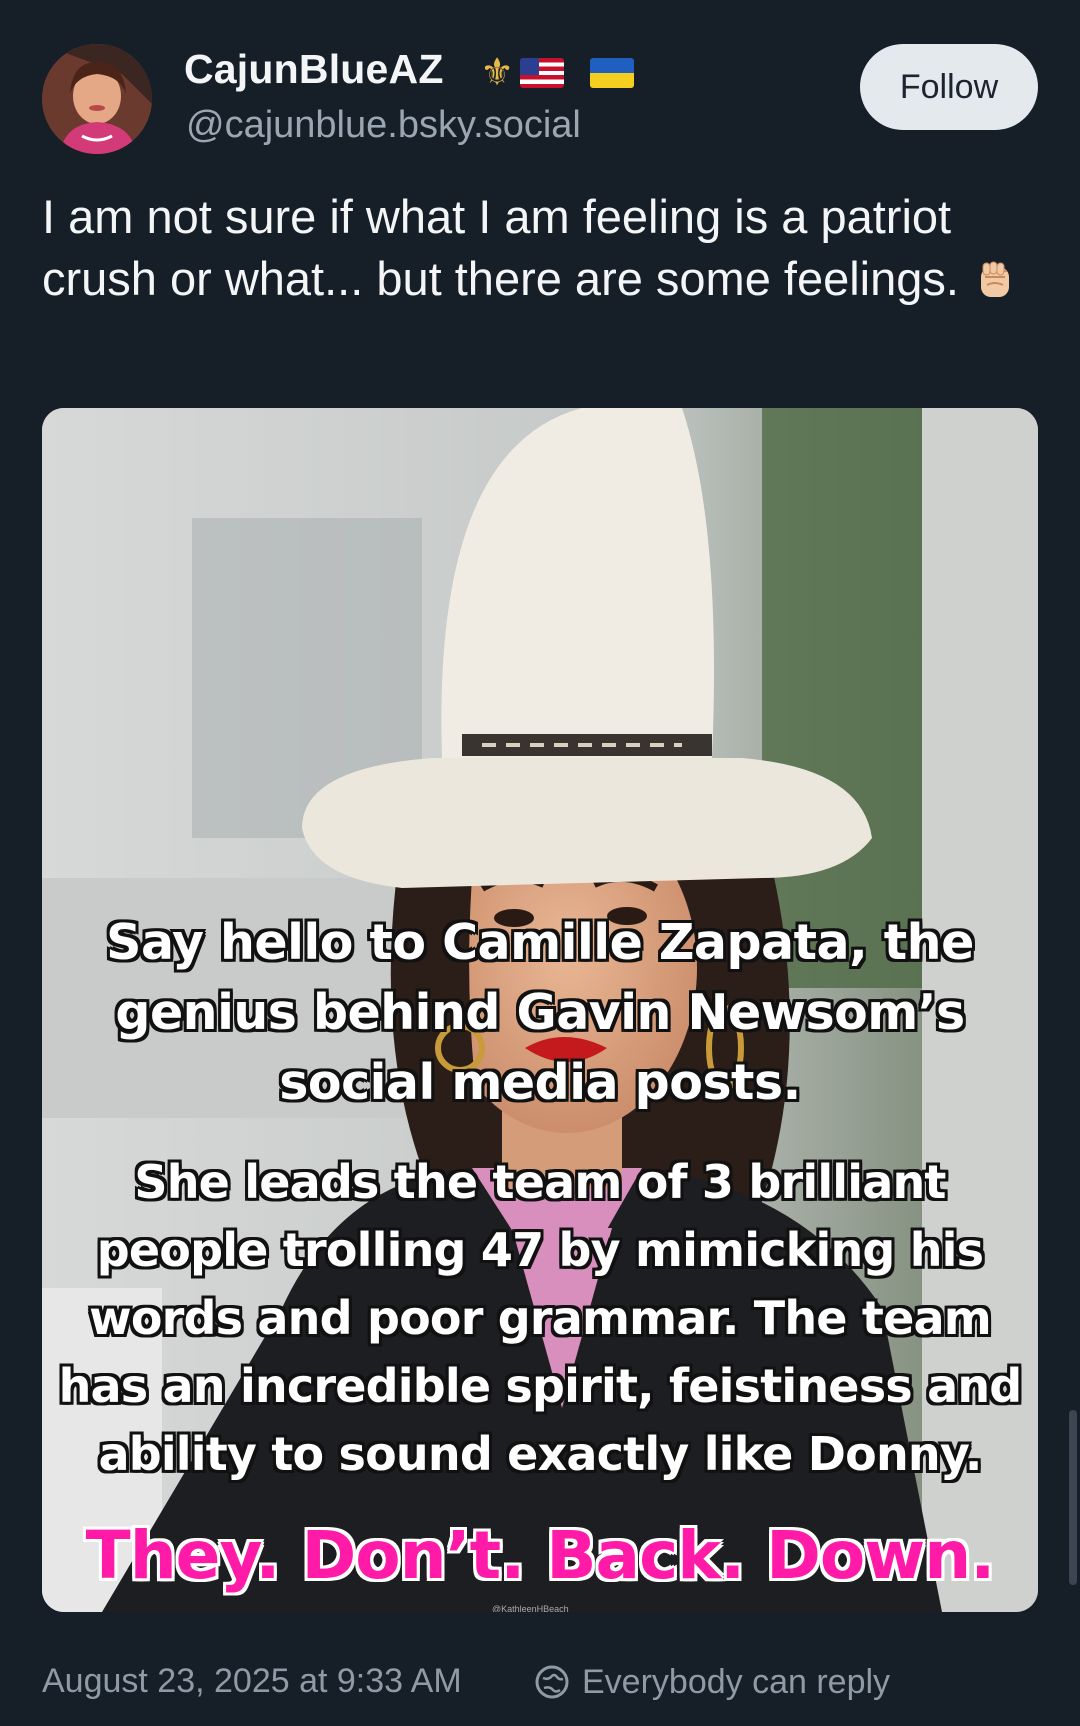 The image size is (1080, 1726). What do you see at coordinates (314, 69) in the screenshot?
I see `author-display-name: CajunBlueAZ` at bounding box center [314, 69].